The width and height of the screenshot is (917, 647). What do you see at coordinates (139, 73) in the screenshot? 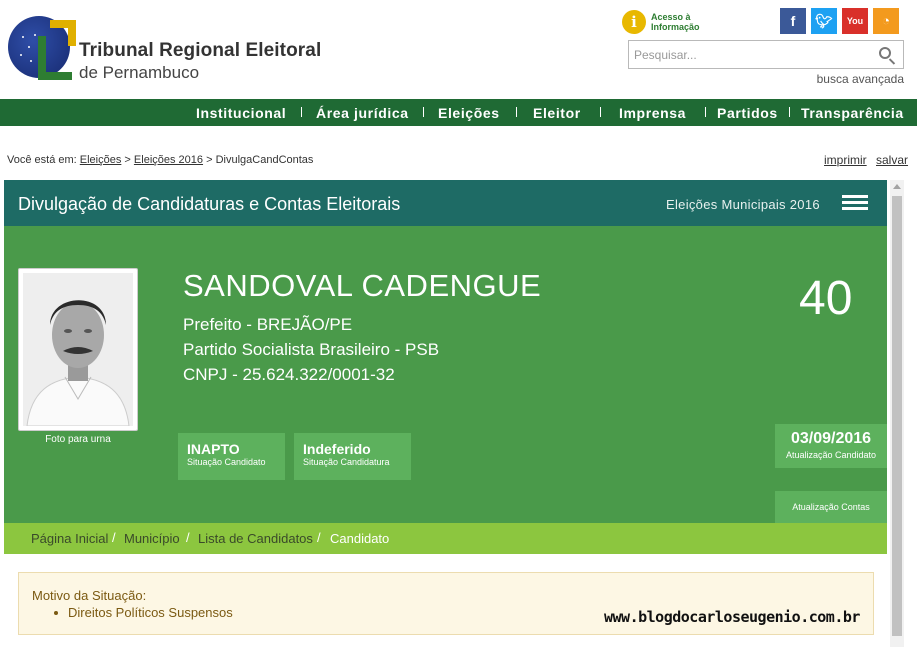
I see `org-subtitle: de Pernambuco` at bounding box center [139, 73].